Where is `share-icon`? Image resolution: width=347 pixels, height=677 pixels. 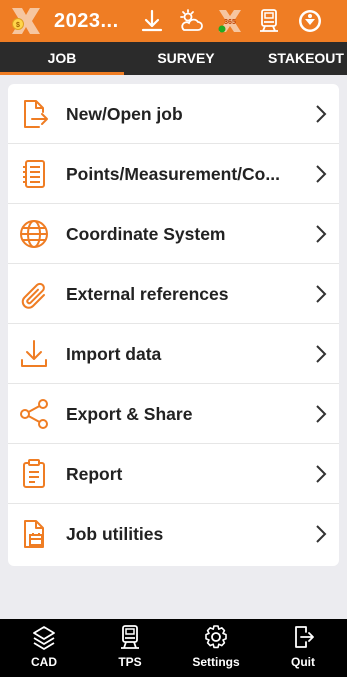
share-icon is located at coordinates (34, 414).